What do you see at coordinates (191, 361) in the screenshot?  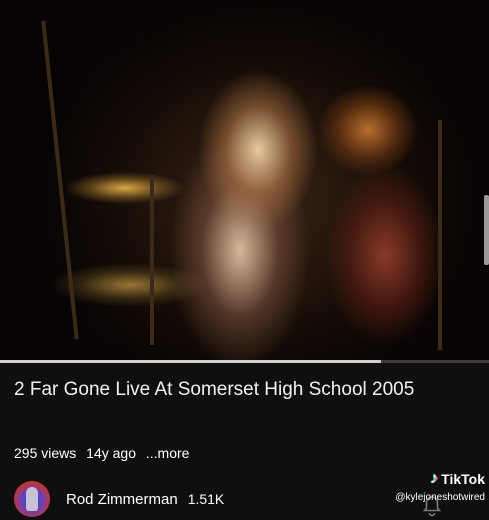 I see `progress-bar-fill` at bounding box center [191, 361].